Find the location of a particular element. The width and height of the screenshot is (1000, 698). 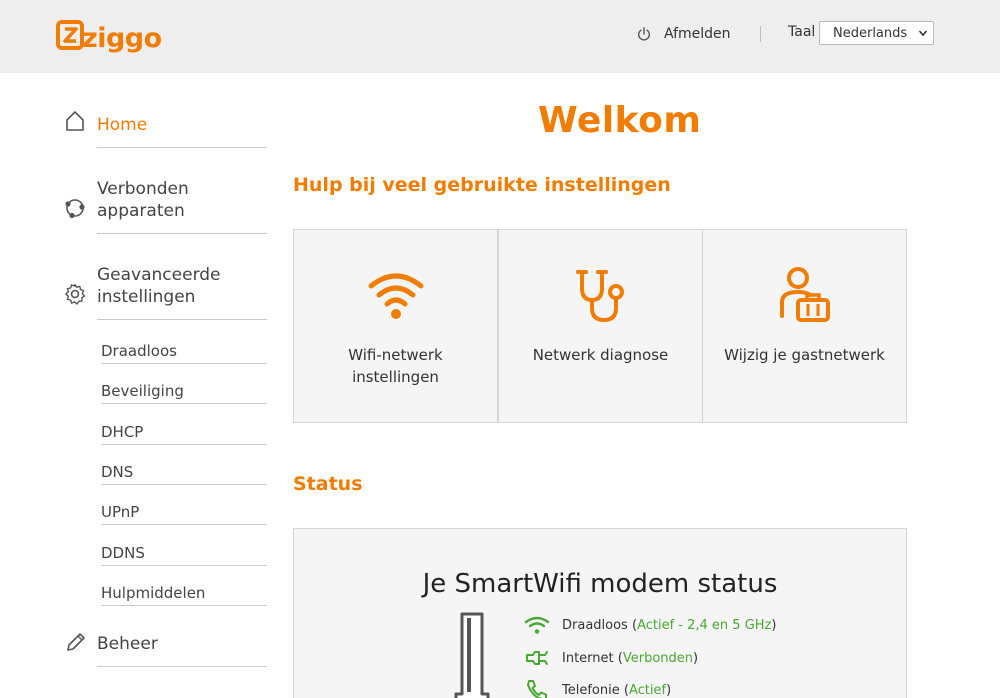

tile-label: Netwerk diagnose is located at coordinates (600, 355).